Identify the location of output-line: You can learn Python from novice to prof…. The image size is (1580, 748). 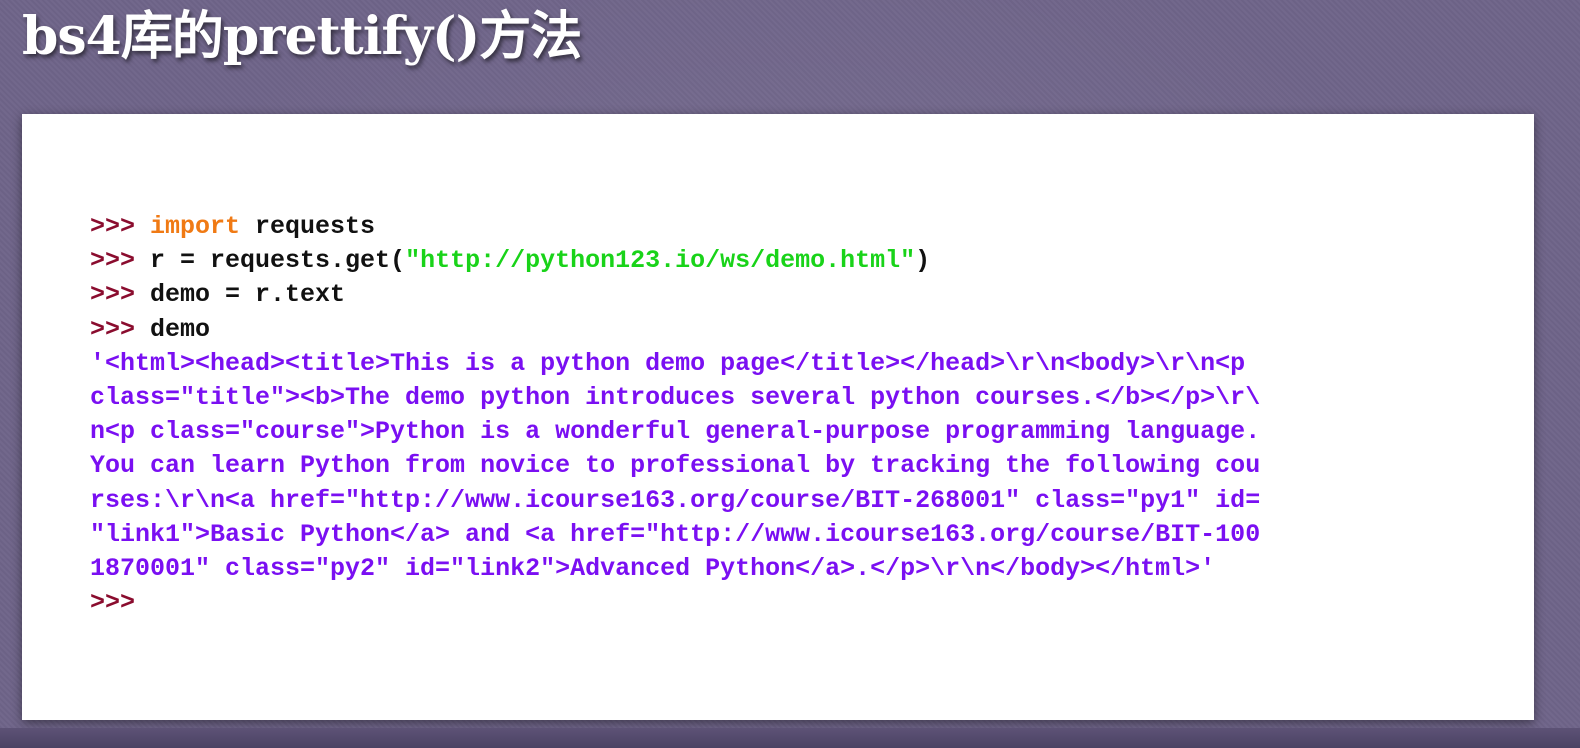
(675, 466).